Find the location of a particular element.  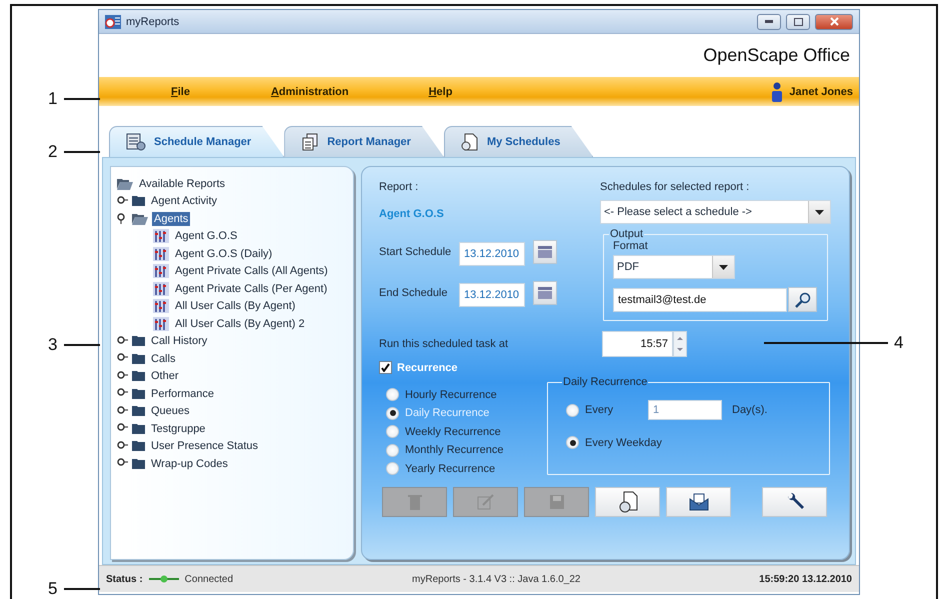

tree-item: Agent Activity is located at coordinates (184, 201).